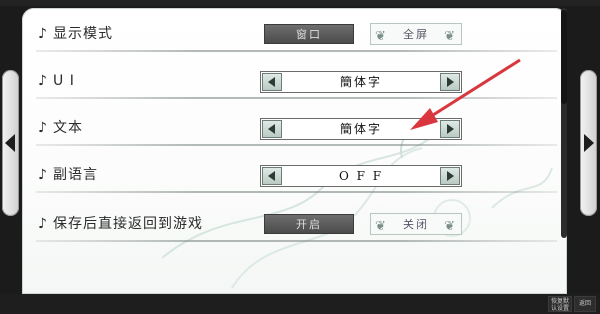  I want to click on fullscreen-mode-label: 全屏, so click(416, 34).